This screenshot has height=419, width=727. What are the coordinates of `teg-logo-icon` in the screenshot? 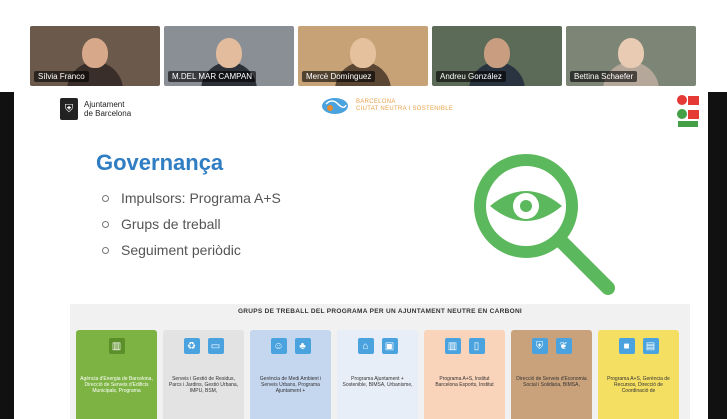 It's located at (688, 111).